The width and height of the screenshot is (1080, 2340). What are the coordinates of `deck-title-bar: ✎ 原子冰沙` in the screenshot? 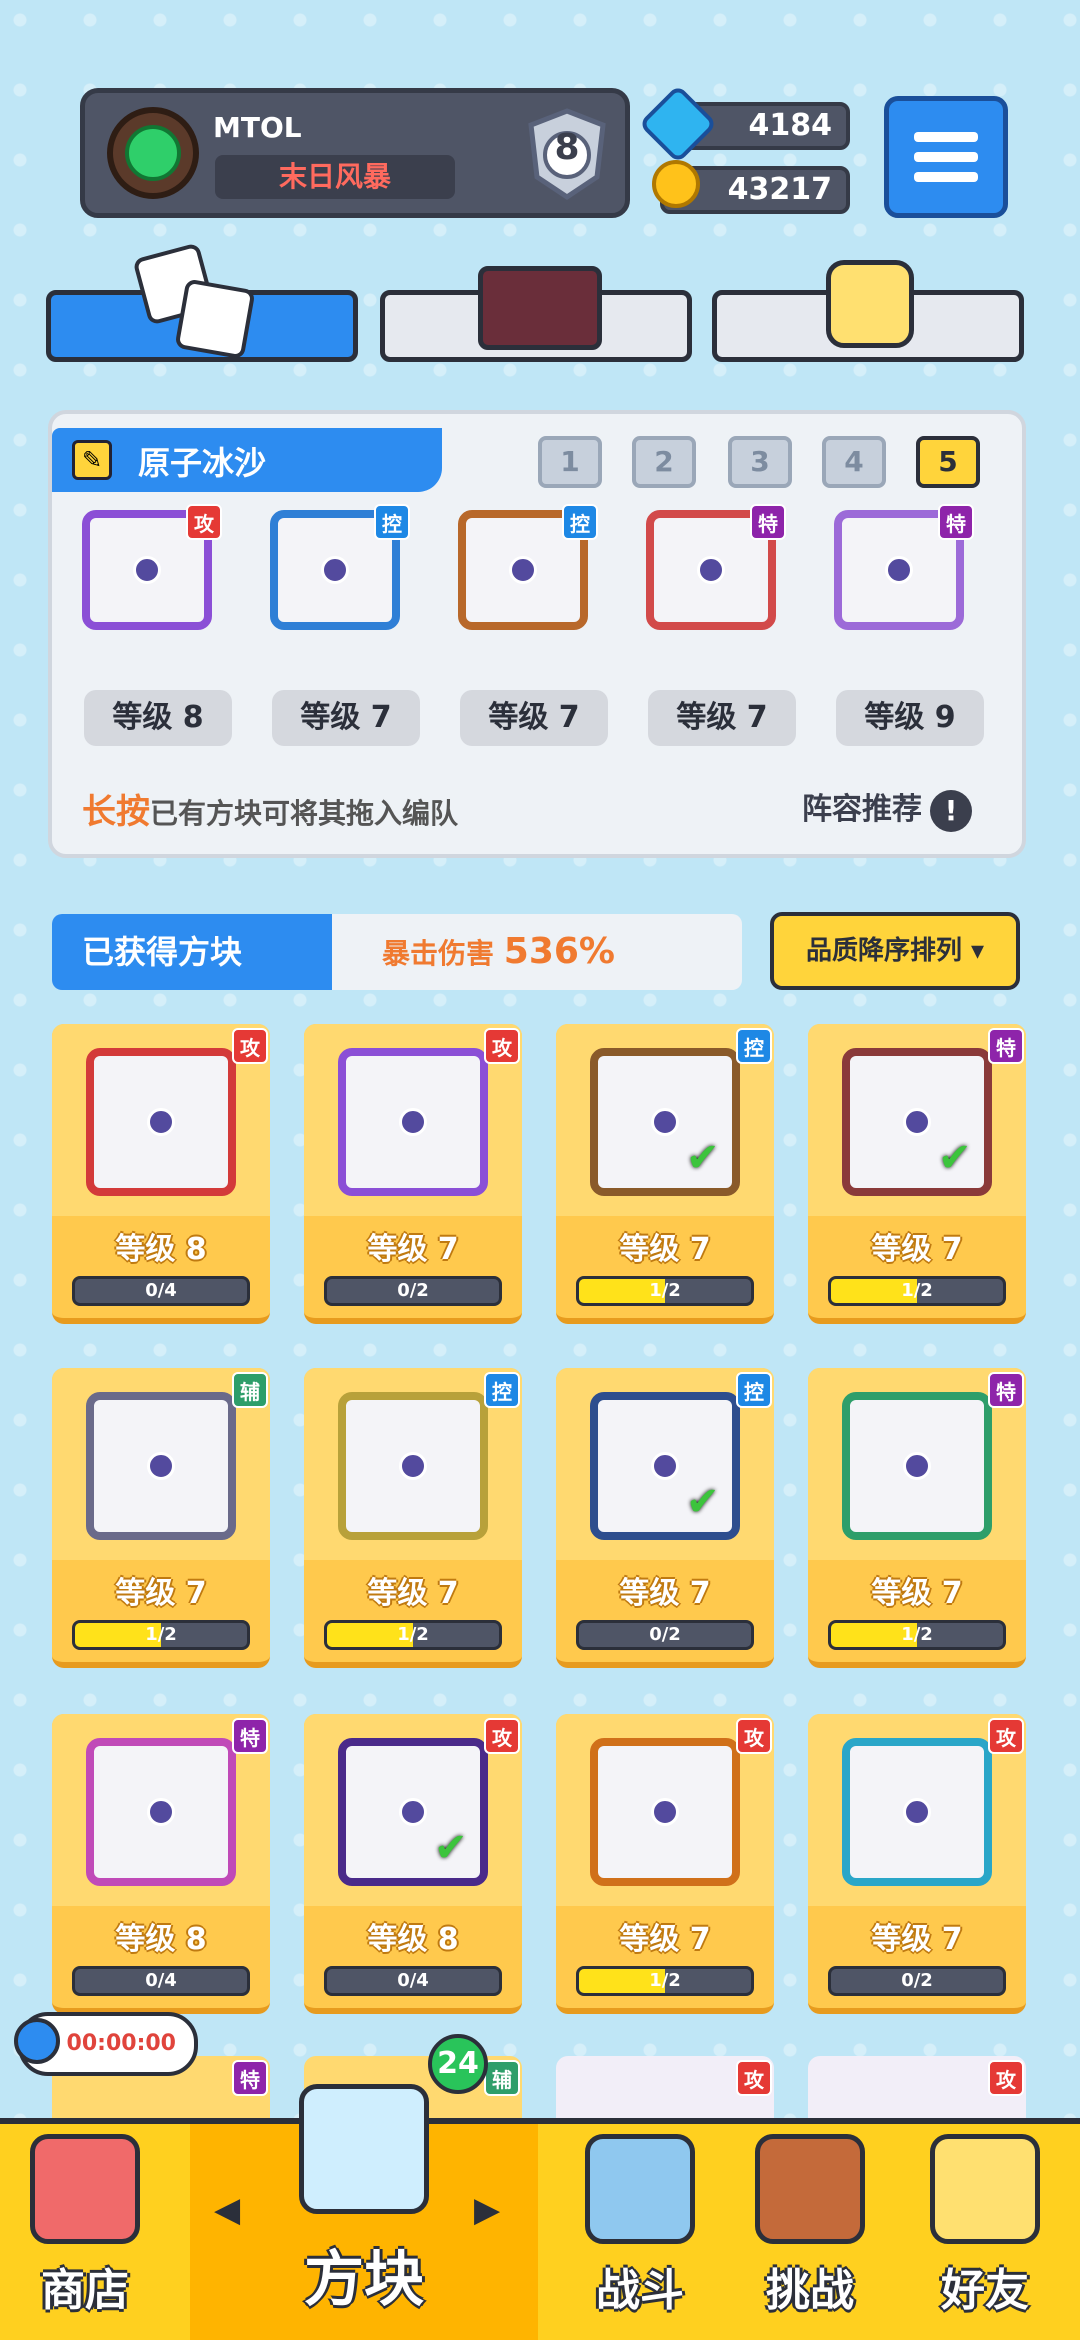 It's located at (247, 460).